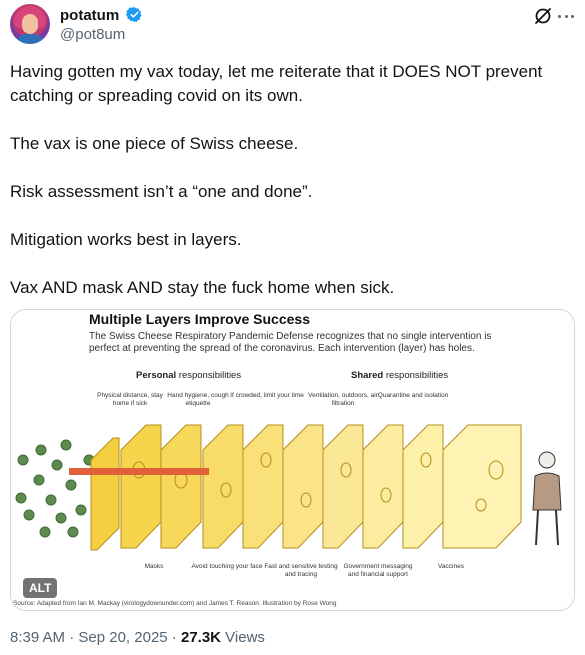 The width and height of the screenshot is (585, 655). I want to click on tweet-header: potatum @pot8um, so click(292, 25).